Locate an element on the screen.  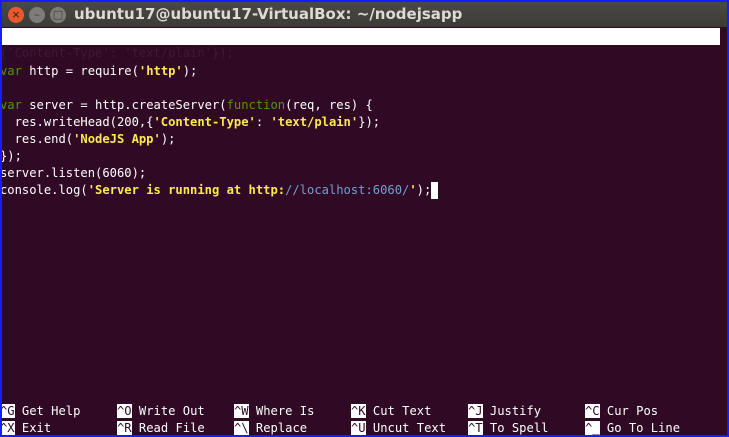
shortcut-key: ^U is located at coordinates (358, 428).